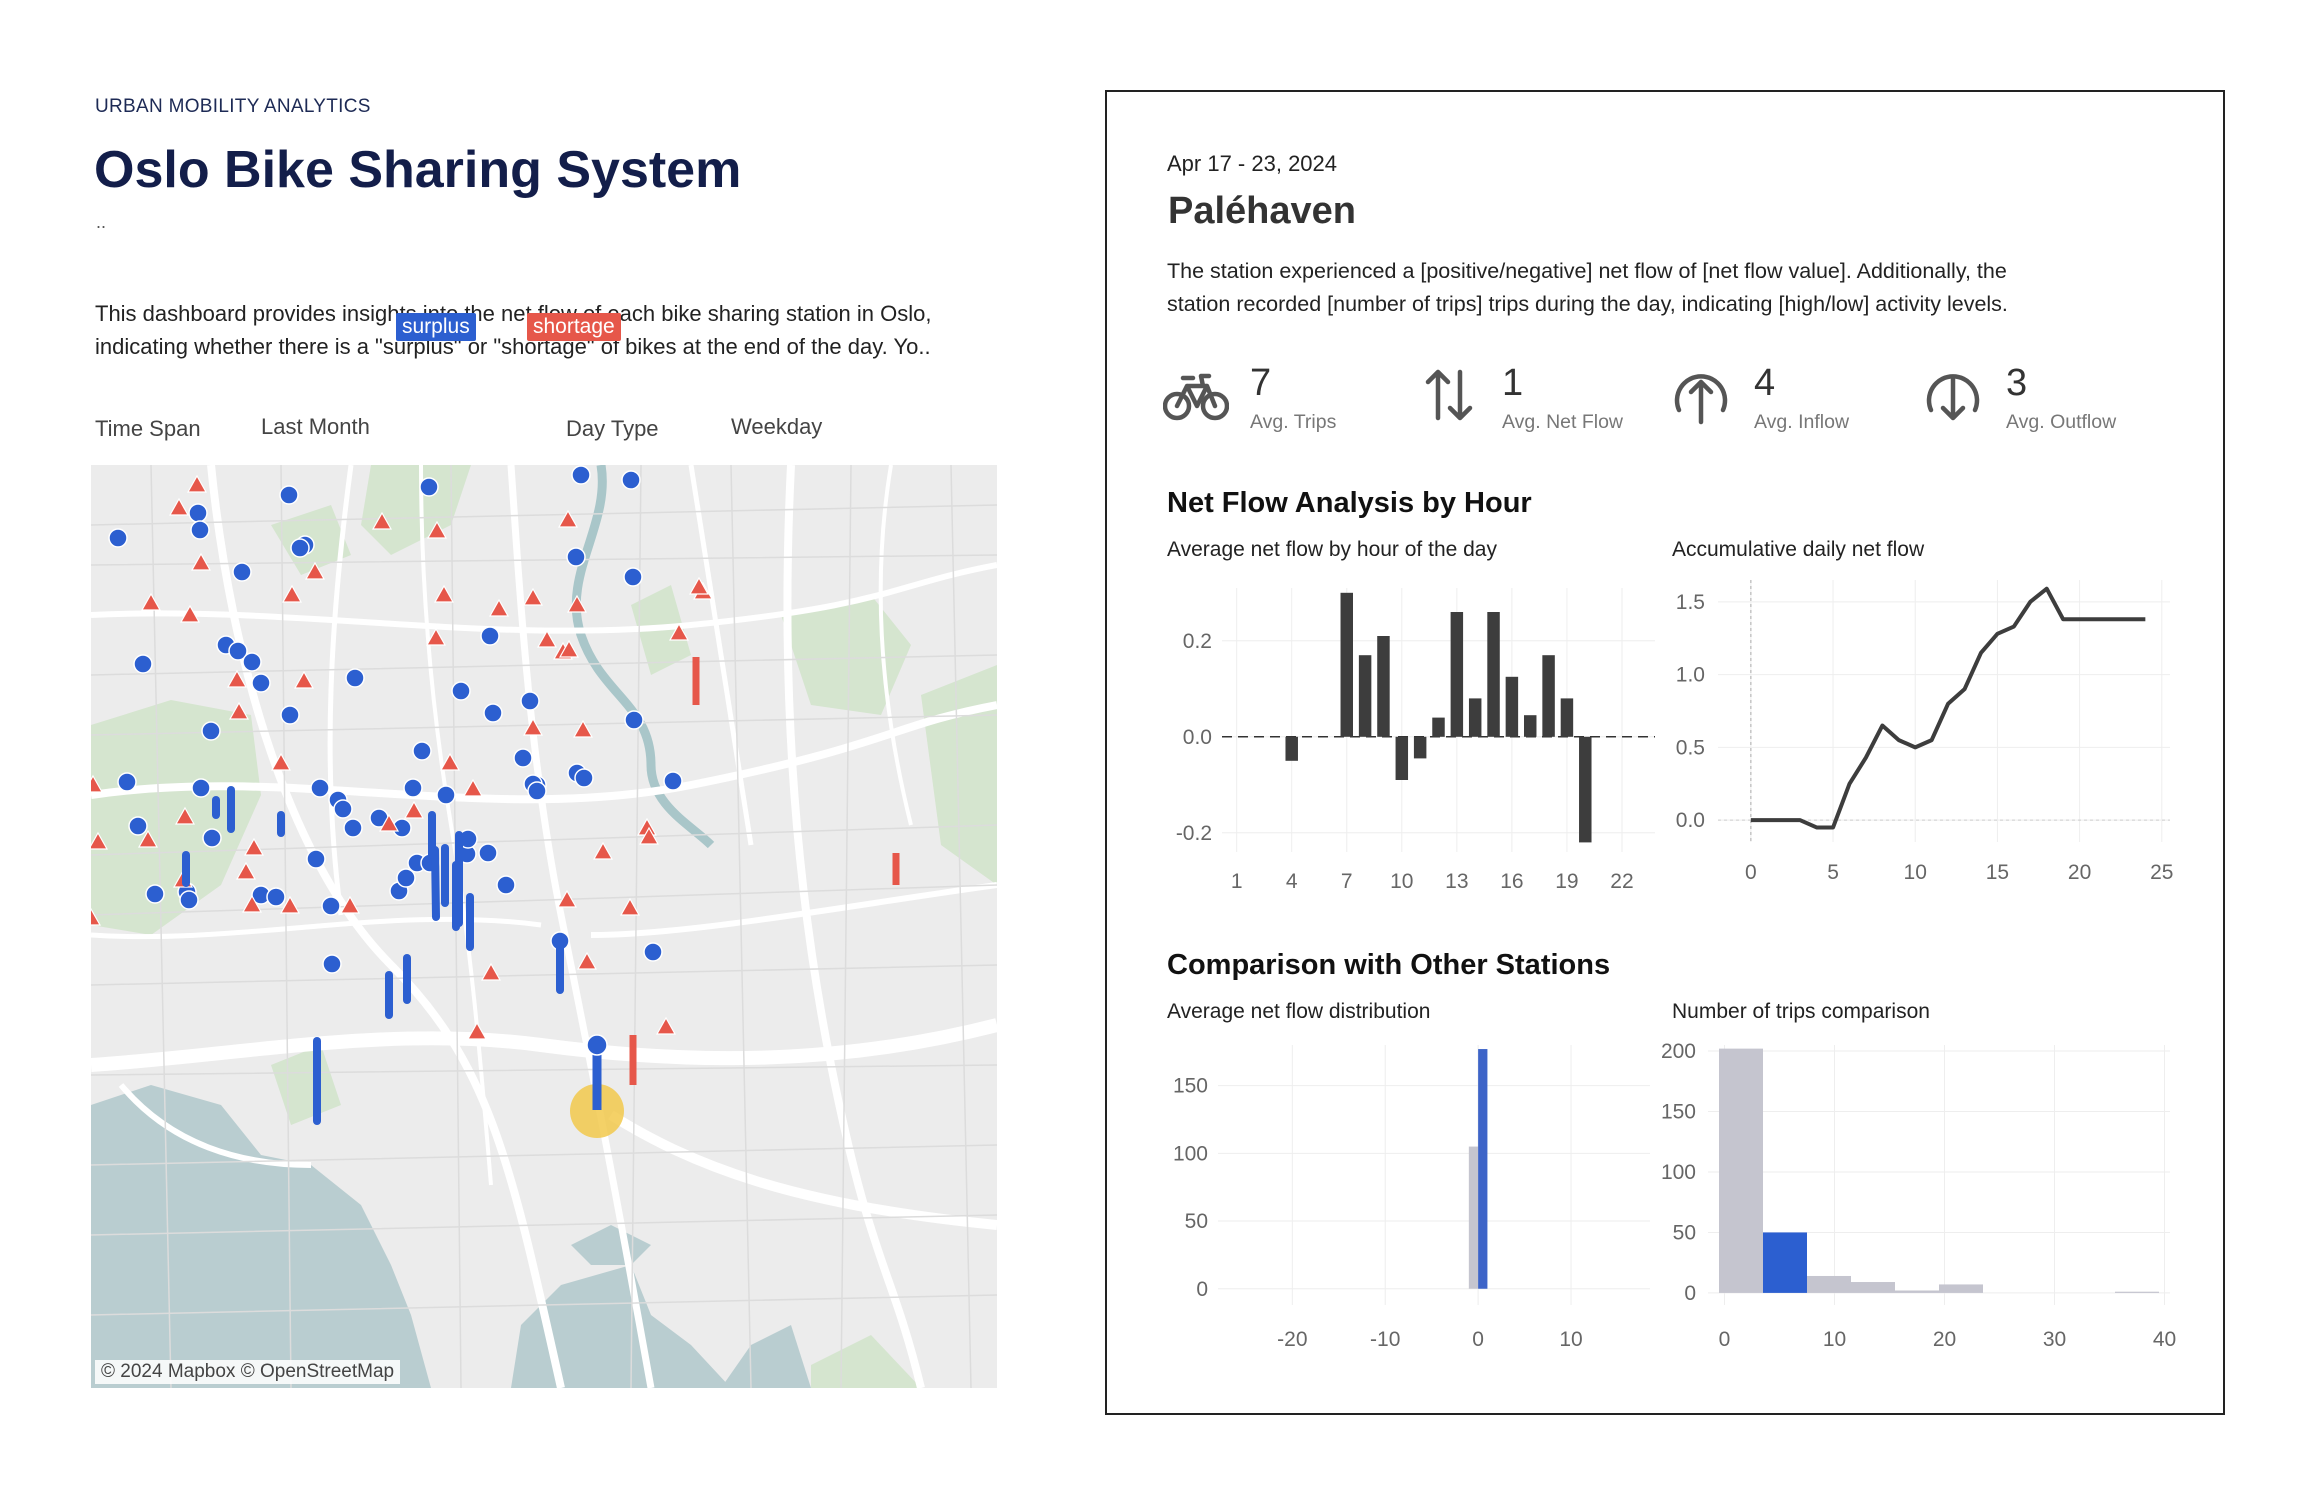 The height and width of the screenshot is (1496, 2302). Describe the element at coordinates (597, 1045) in the screenshot. I see `selected-station-marker` at that location.